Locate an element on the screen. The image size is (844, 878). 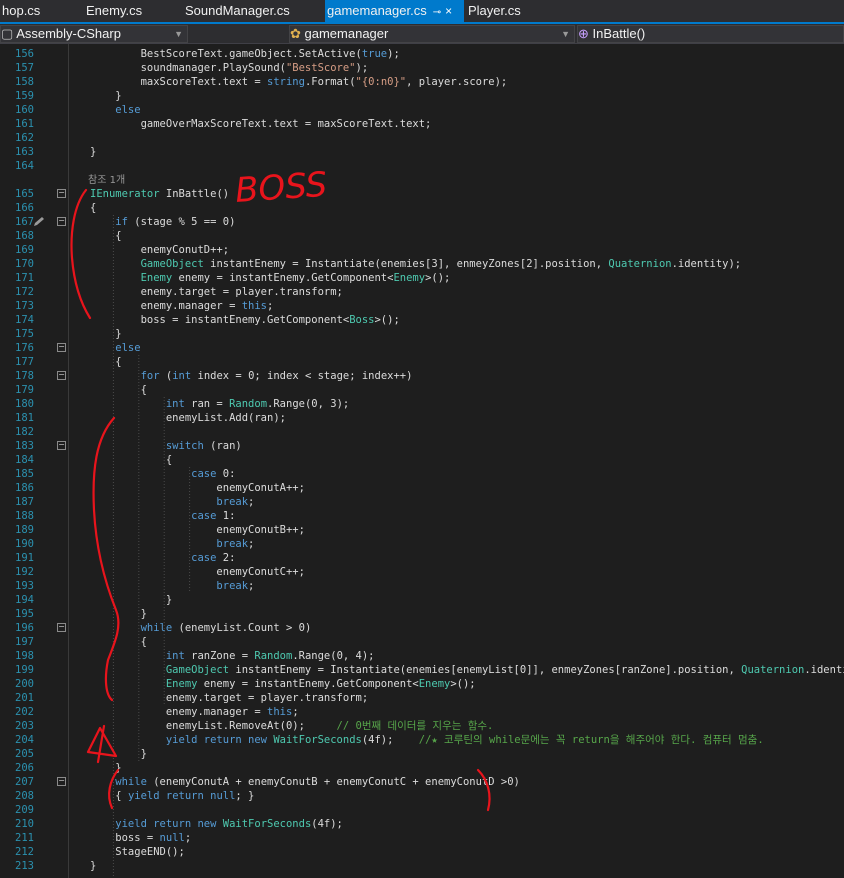
code-token: ; is located at coordinates (251, 502).